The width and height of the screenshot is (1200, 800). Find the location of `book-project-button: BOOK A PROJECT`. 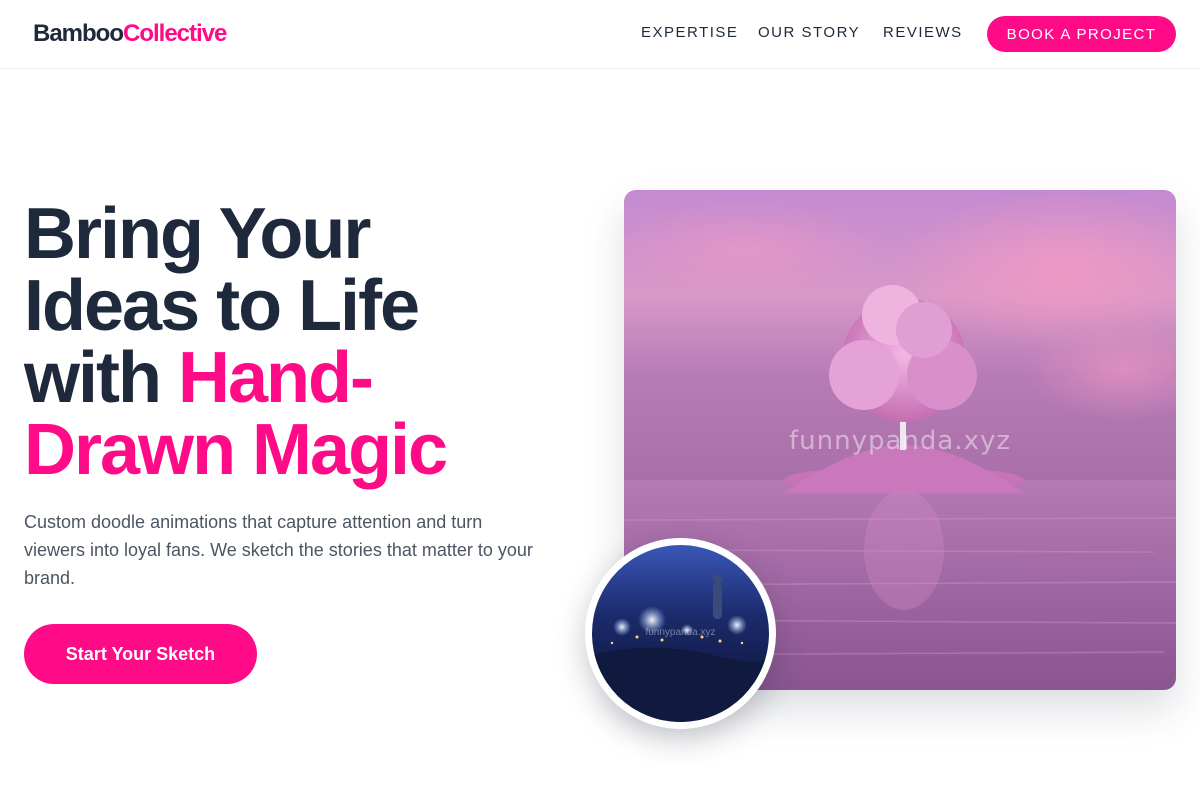

book-project-button: BOOK A PROJECT is located at coordinates (1081, 34).